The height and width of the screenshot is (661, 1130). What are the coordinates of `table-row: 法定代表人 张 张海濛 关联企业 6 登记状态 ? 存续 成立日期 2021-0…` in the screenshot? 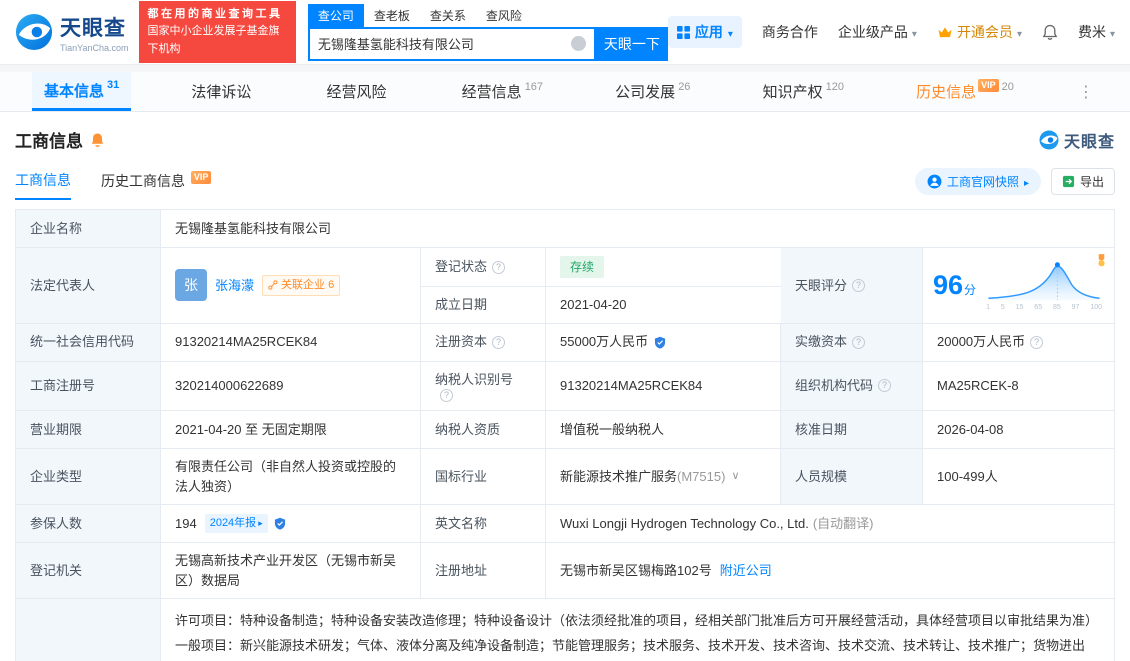 It's located at (565, 286).